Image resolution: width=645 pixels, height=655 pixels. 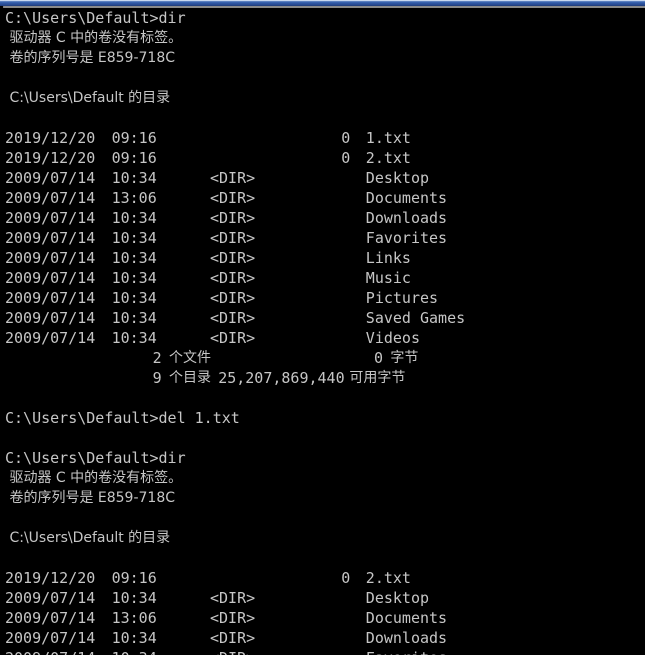 I want to click on volume-serial: 卷的序列号是 E859-718C, so click(x=322, y=58).